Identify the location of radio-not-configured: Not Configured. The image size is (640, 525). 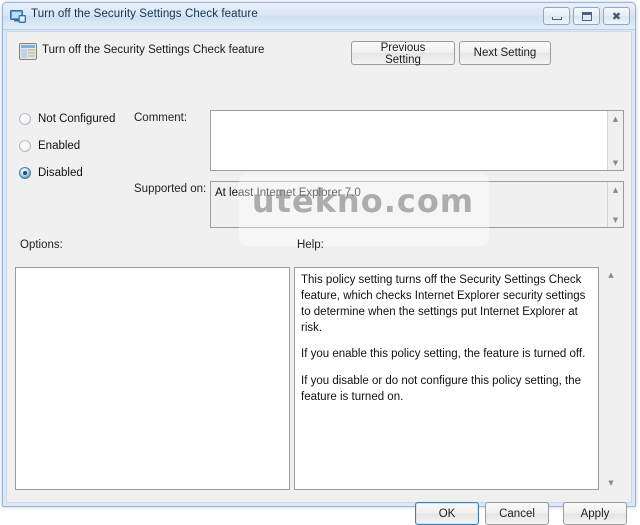
(67, 119).